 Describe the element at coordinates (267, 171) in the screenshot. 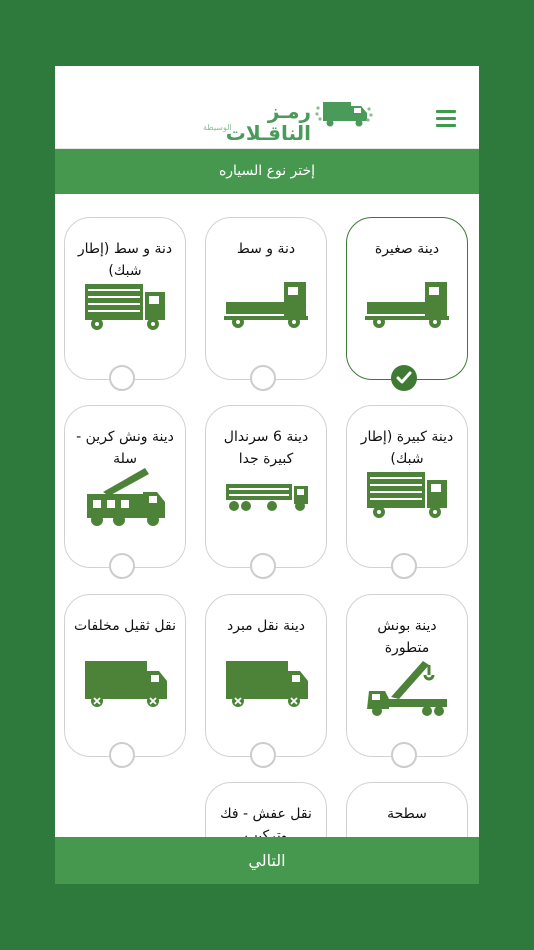

I see `page-title: إختر نوع السياره` at that location.